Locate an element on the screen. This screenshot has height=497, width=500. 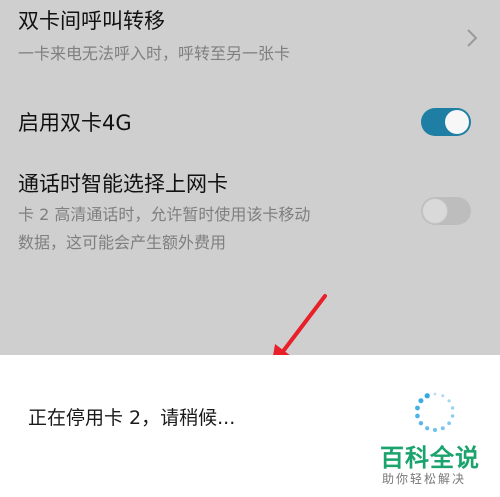
dual-4g-toggle is located at coordinates (446, 122).